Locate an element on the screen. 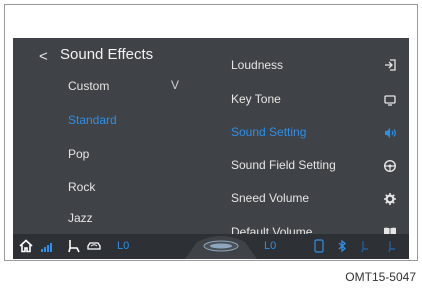 This screenshot has width=422, height=290. seat-fan-icon is located at coordinates (74, 246).